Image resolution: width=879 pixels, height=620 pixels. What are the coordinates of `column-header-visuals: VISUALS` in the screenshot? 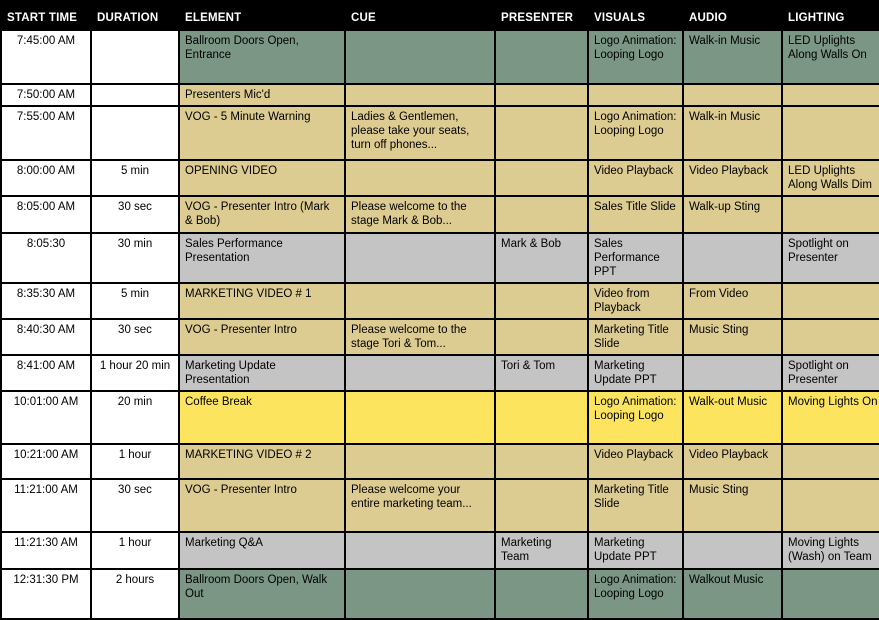 It's located at (635, 15).